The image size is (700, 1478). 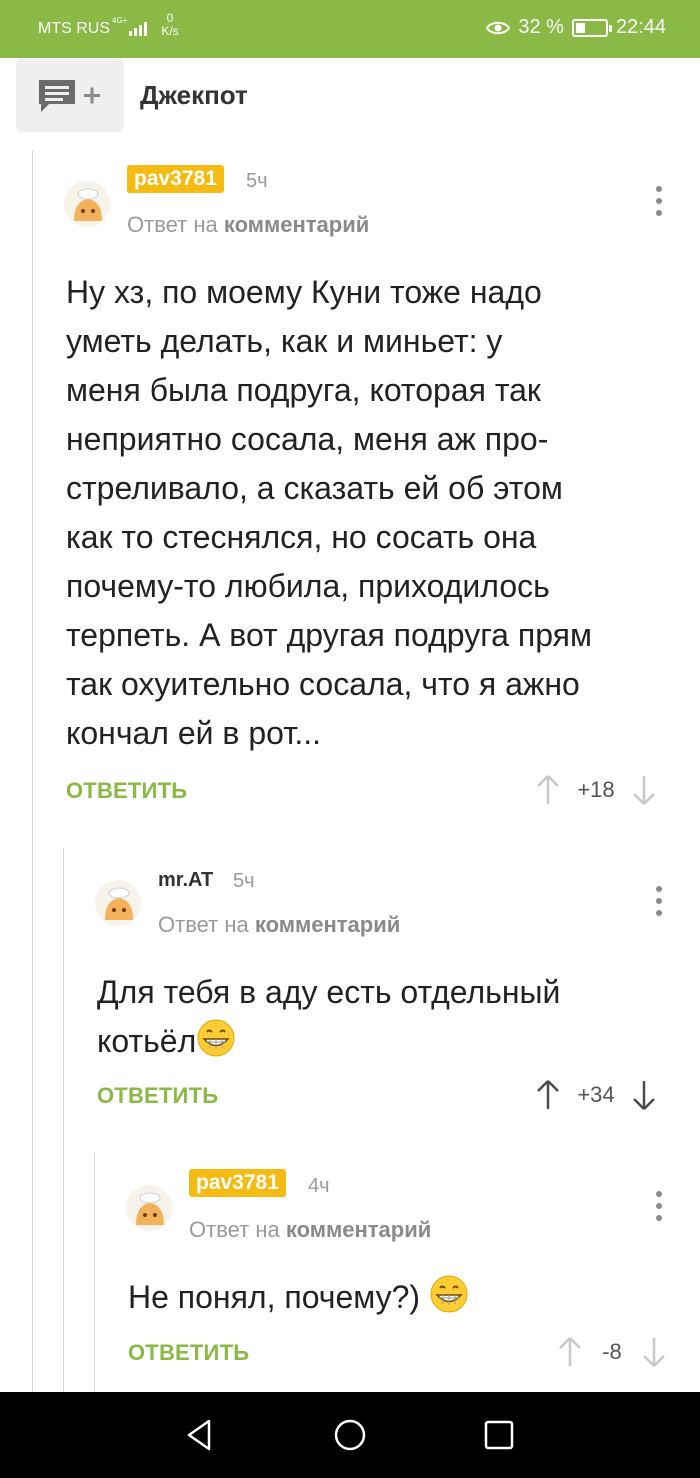 I want to click on signal-icon, so click(x=138, y=28).